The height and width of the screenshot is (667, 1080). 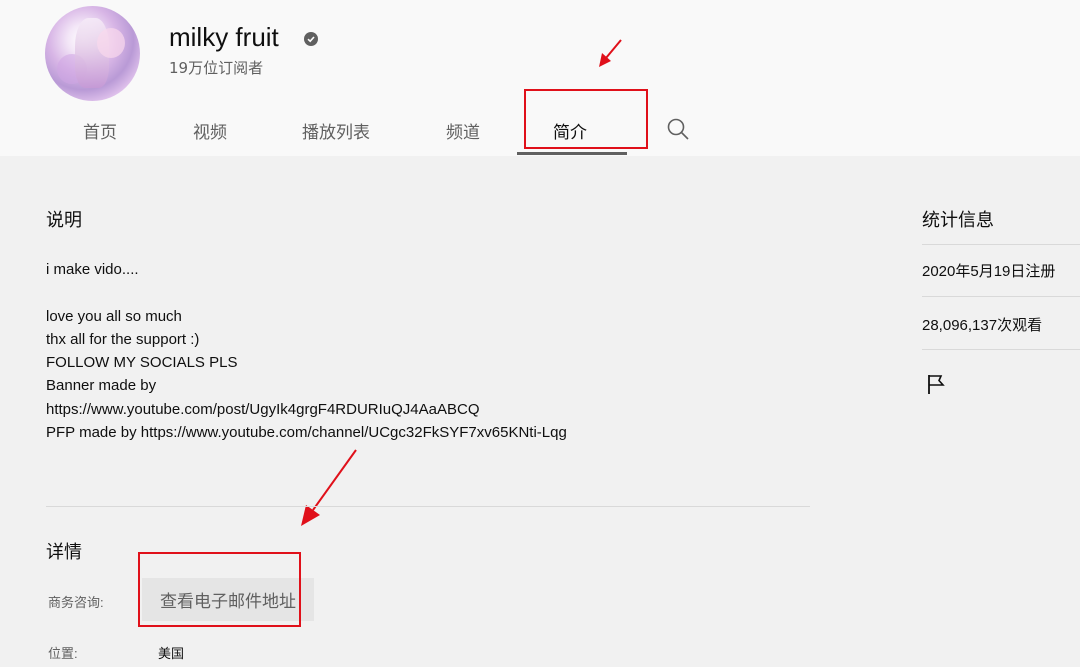 I want to click on location-value: 美国, so click(x=171, y=653).